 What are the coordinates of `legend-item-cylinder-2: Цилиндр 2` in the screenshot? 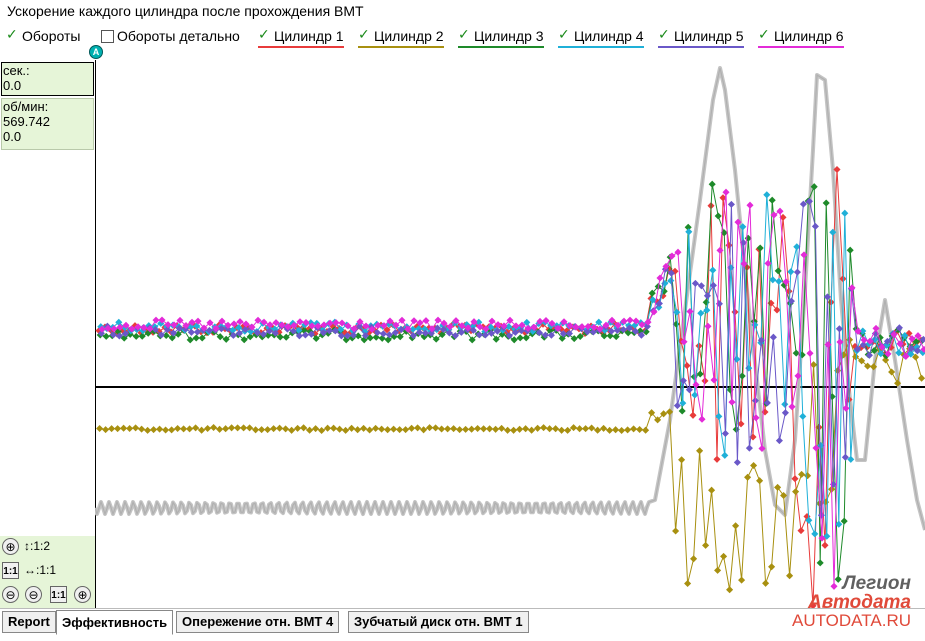 It's located at (401, 37).